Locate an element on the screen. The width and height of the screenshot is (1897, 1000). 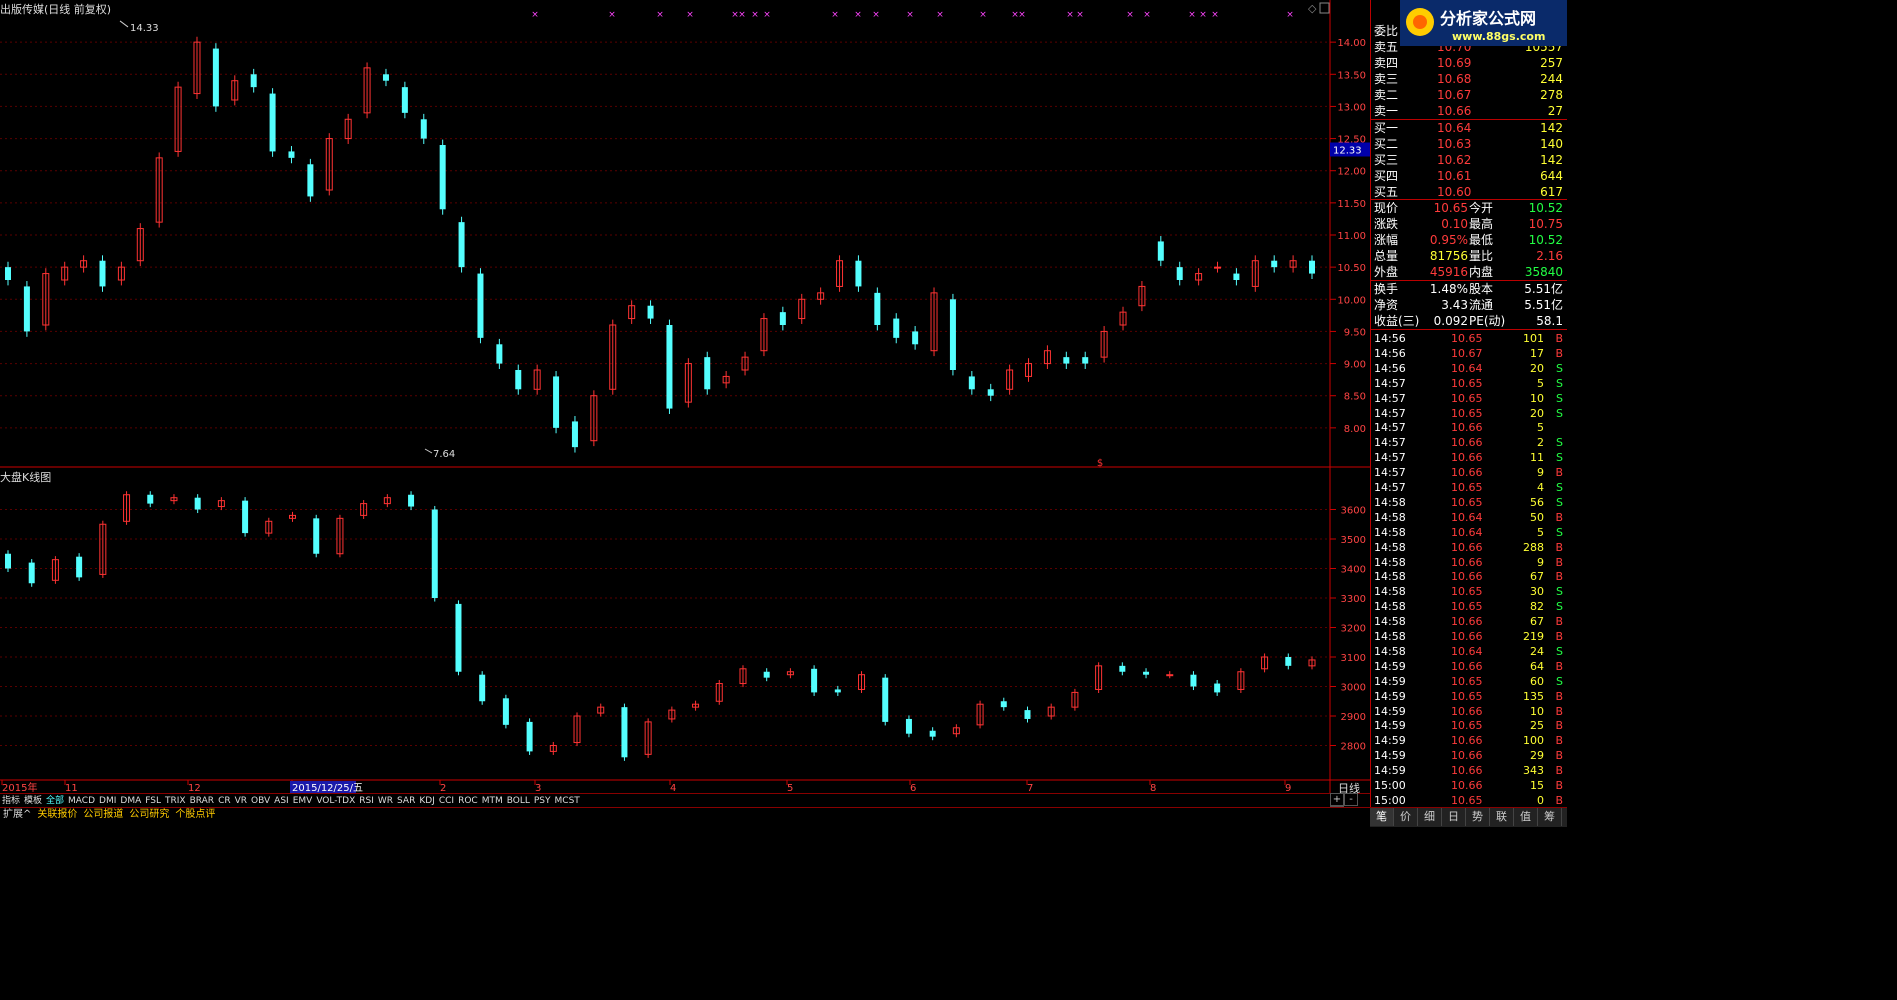
tick-row: 14:57 10.66 9 B is located at coordinates (1469, 472).